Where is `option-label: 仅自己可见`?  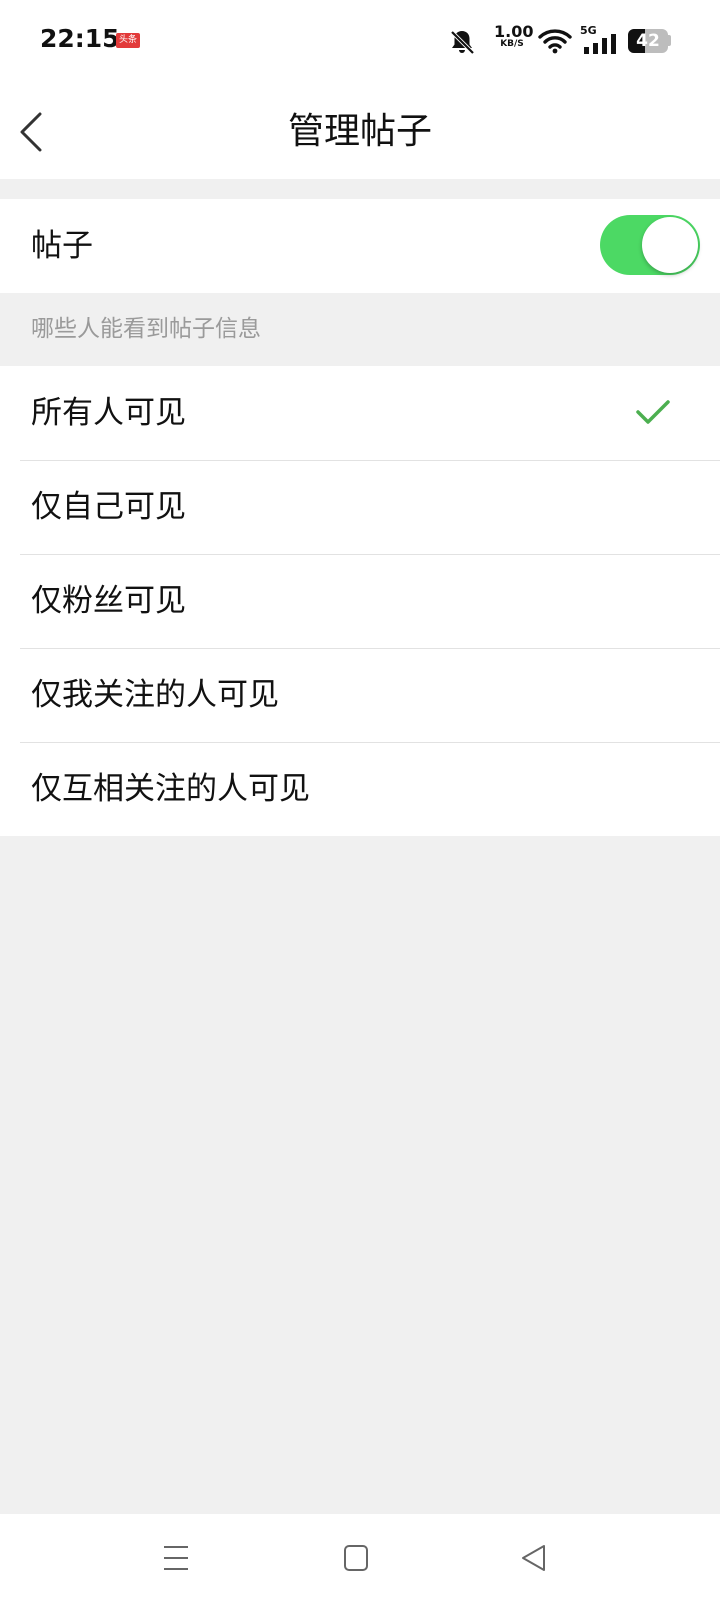 option-label: 仅自己可见 is located at coordinates (108, 507).